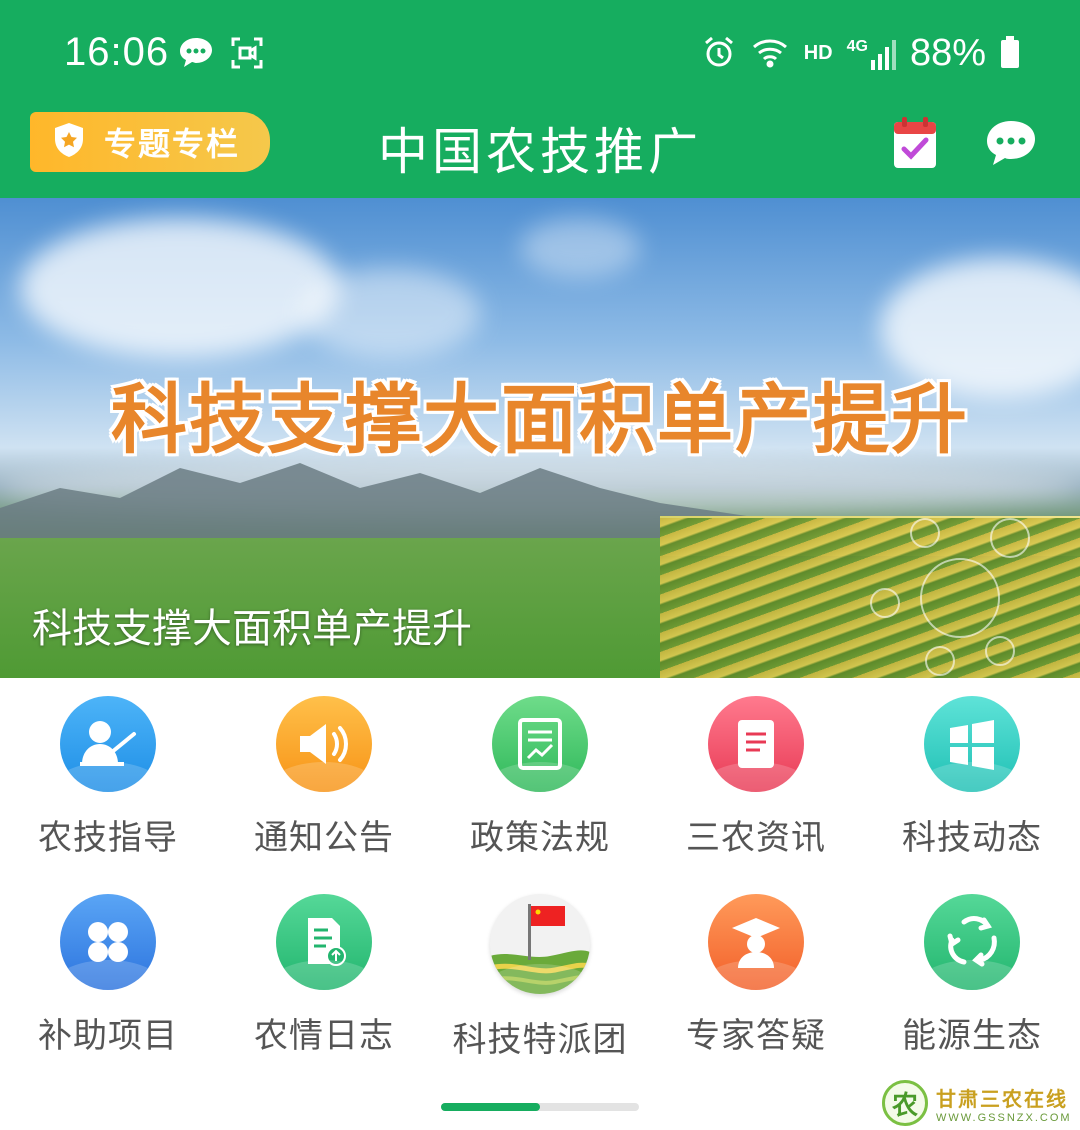  I want to click on battery-icon, so click(1010, 54).